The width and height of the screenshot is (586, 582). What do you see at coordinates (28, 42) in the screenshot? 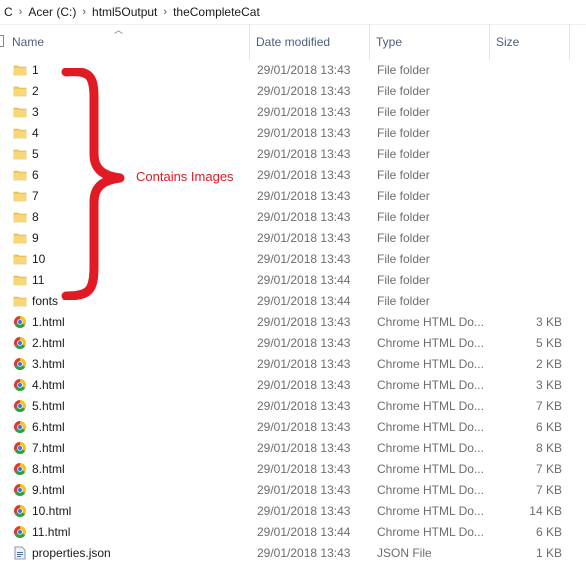
I see `column-header-name-label: Name` at bounding box center [28, 42].